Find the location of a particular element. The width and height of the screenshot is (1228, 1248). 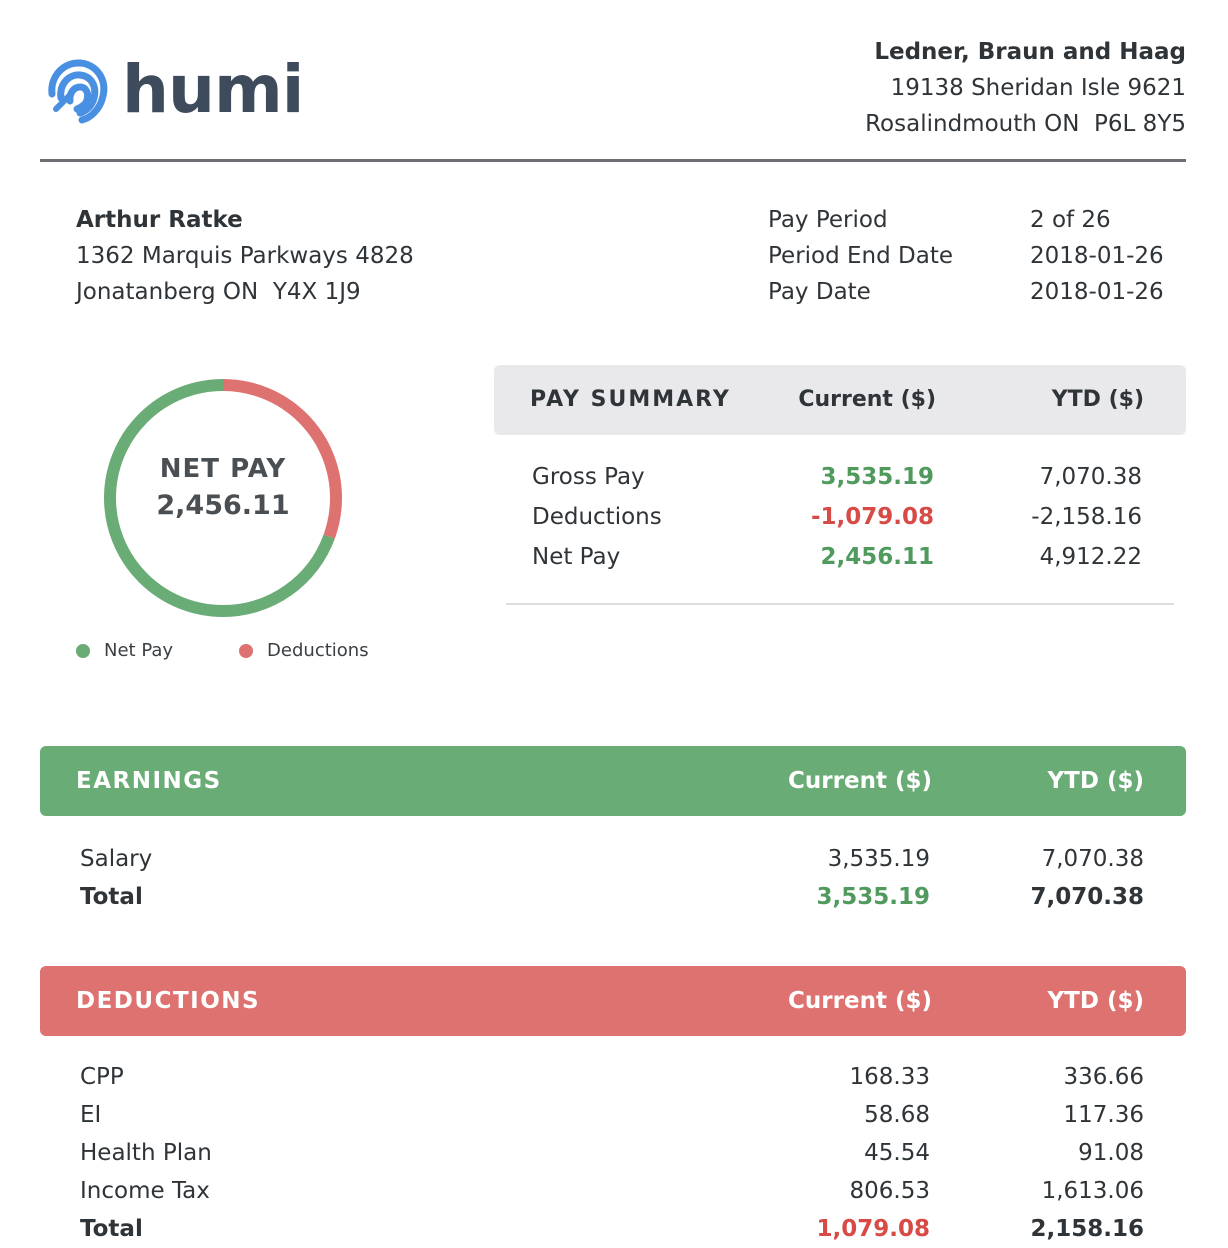

legend-label-deductions: Deductions is located at coordinates (318, 650).